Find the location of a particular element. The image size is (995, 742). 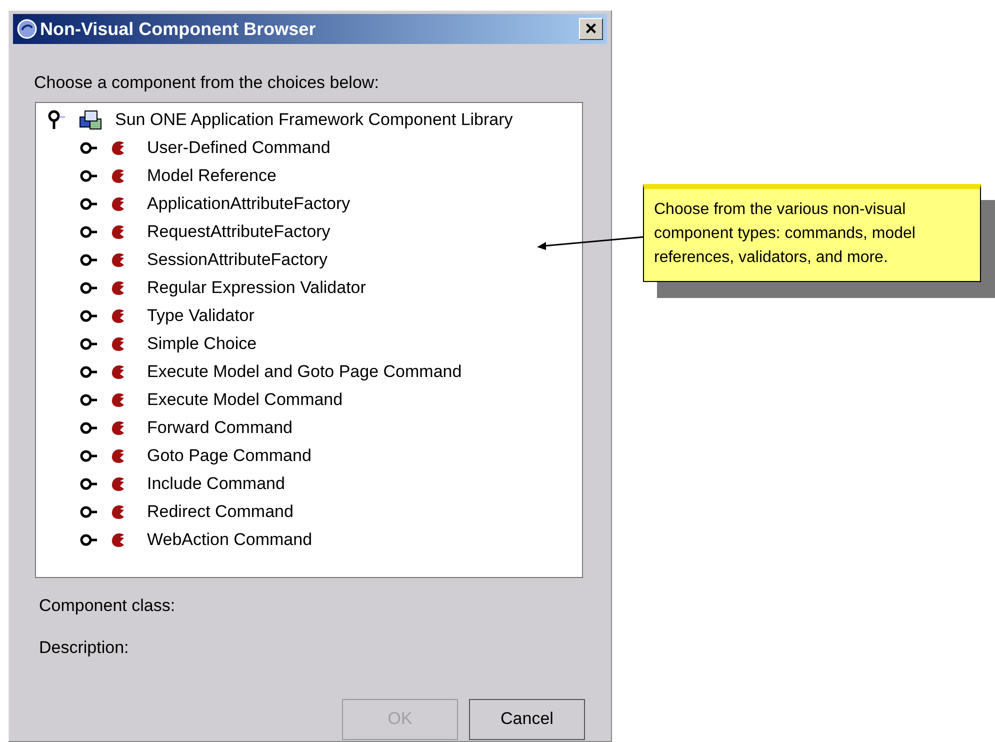

tree-item: WebAction Command is located at coordinates (229, 539).